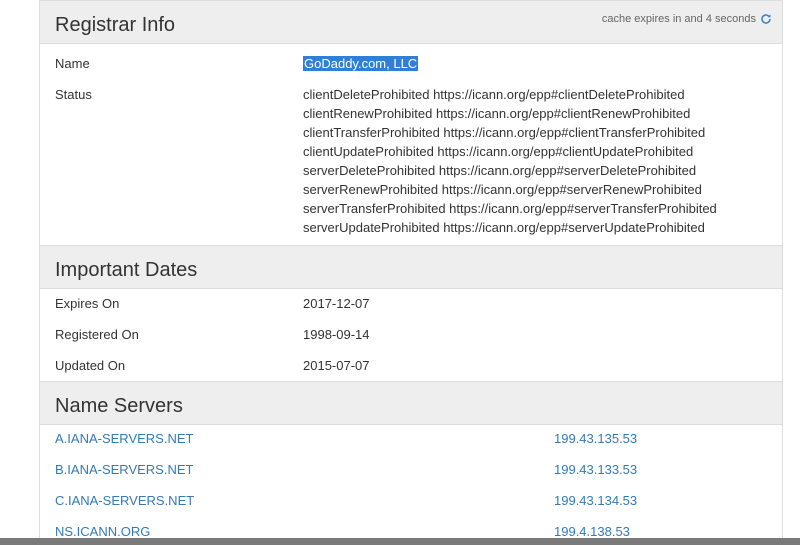 This screenshot has height=545, width=800. I want to click on cache-note: cache expires in and 4 seconds, so click(687, 19).